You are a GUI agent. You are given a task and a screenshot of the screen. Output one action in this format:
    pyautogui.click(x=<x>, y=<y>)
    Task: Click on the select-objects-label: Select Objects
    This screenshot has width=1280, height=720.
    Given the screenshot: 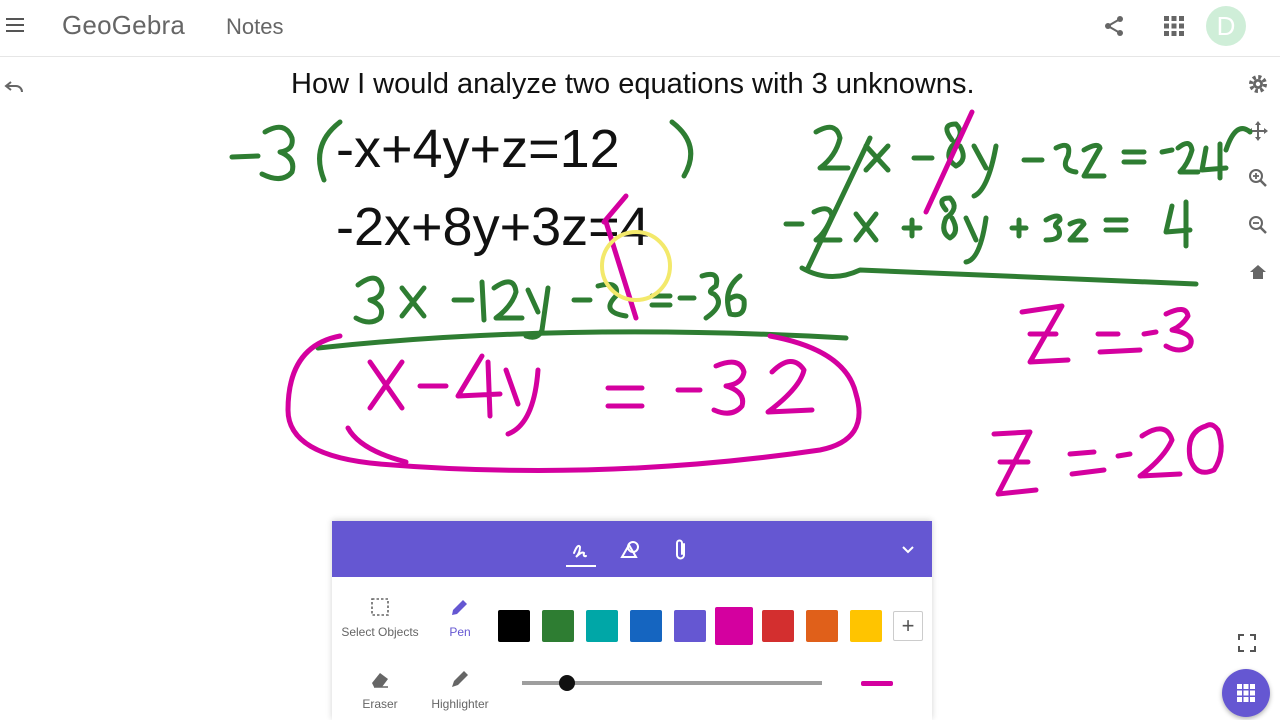 What is the action you would take?
    pyautogui.click(x=380, y=632)
    